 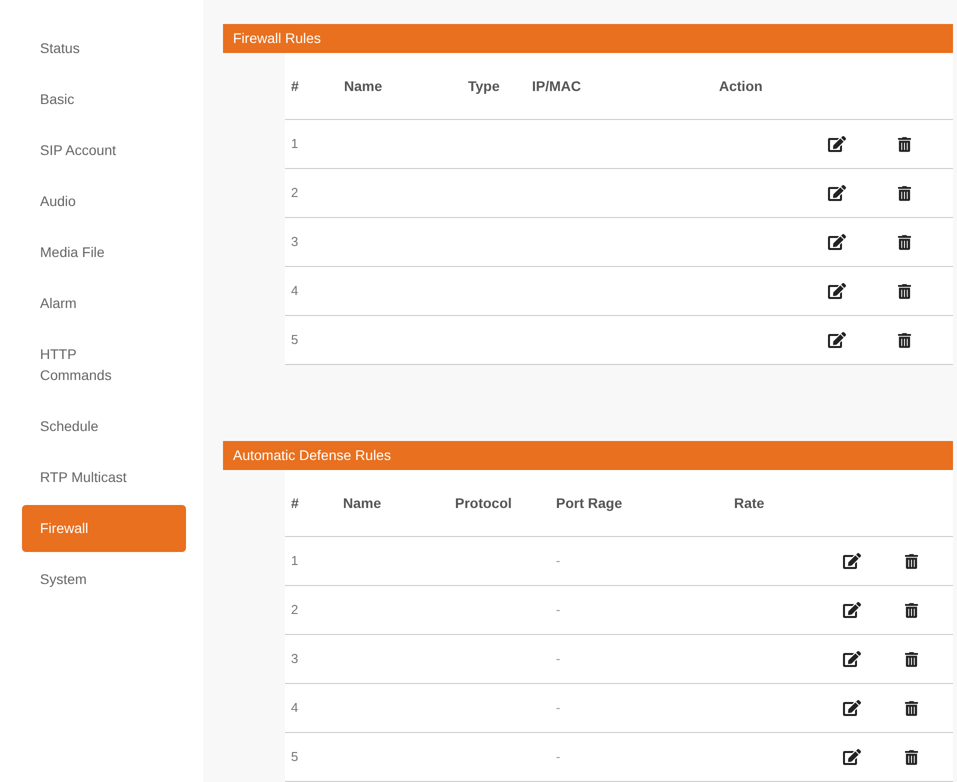 I want to click on section-header: Firewall Rules, so click(x=588, y=38).